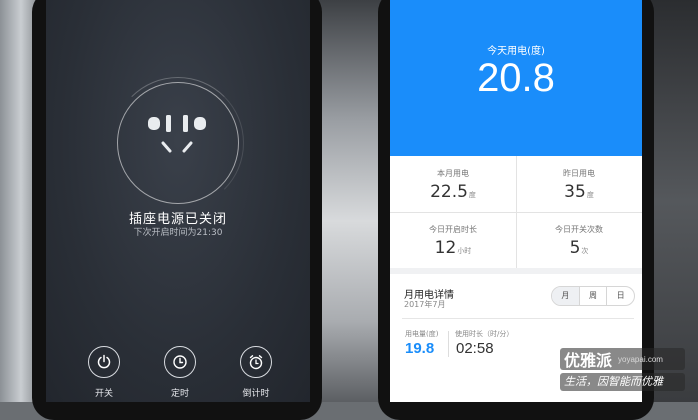 The height and width of the screenshot is (420, 698). What do you see at coordinates (422, 334) in the screenshot?
I see `usage-amount-label: 用电量(度)` at bounding box center [422, 334].